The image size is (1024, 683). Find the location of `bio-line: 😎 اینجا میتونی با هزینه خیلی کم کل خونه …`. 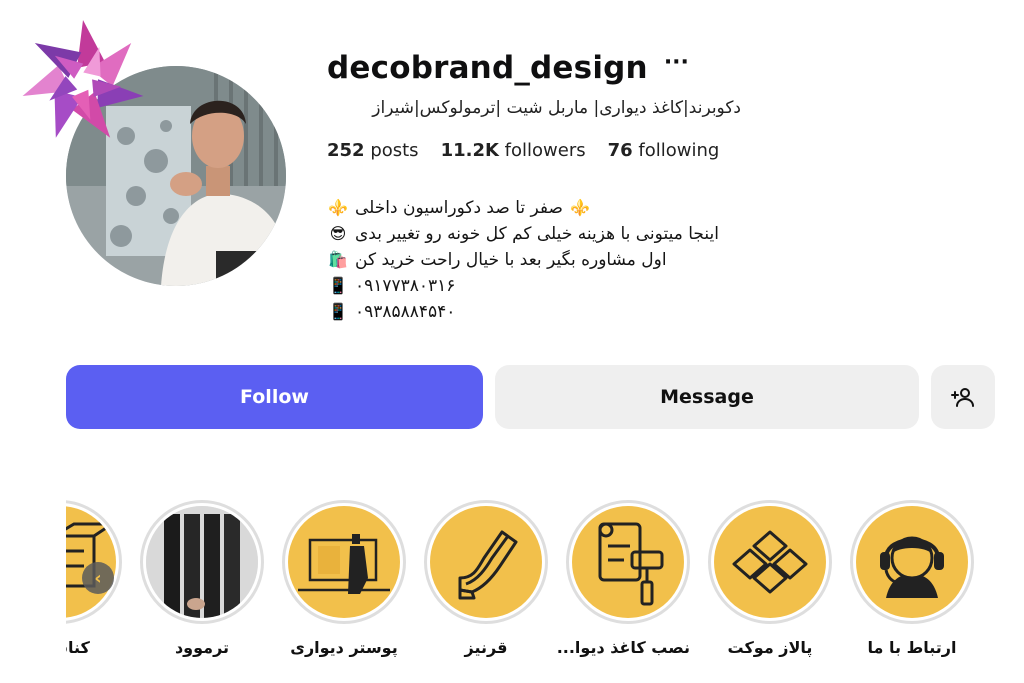

bio-line: 😎 اینجا میتونی با هزینه خیلی کم کل خونه … is located at coordinates (557, 234).